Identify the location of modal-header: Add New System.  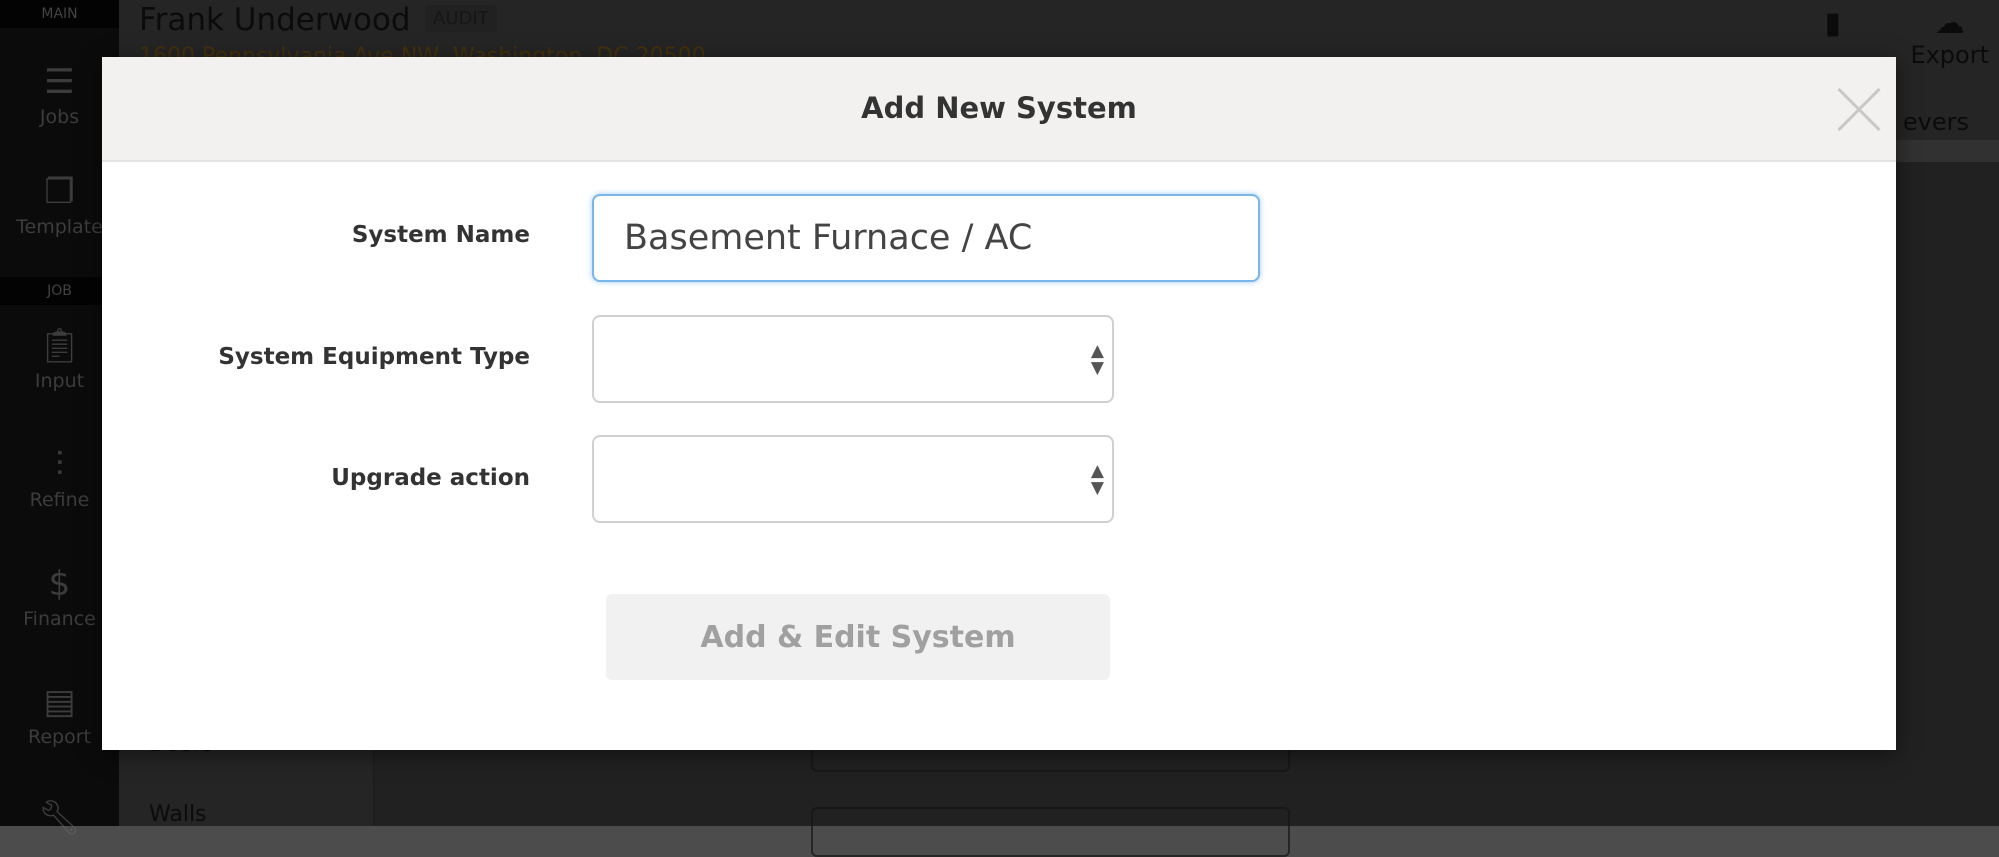
(999, 109).